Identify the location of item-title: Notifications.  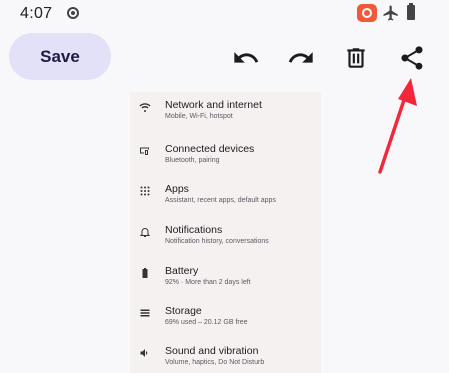
(194, 230).